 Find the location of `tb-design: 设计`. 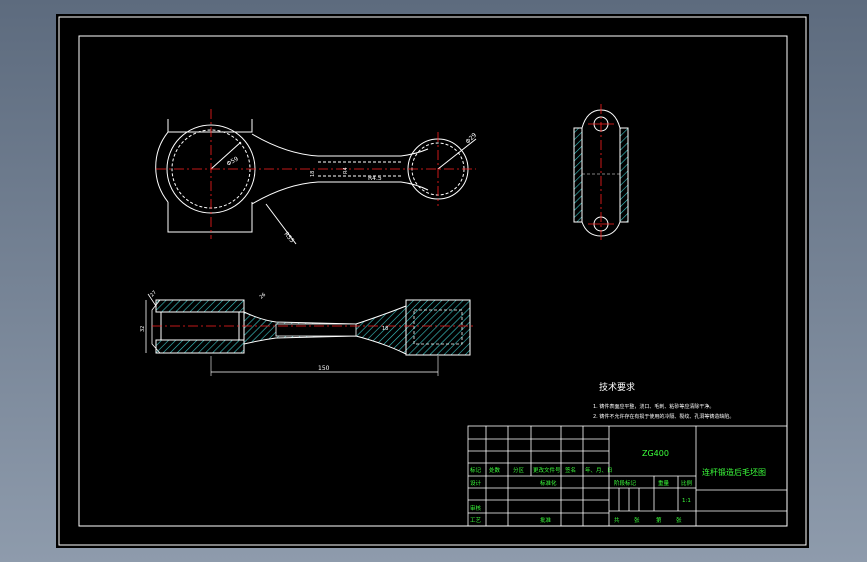

tb-design: 设计 is located at coordinates (476, 483).